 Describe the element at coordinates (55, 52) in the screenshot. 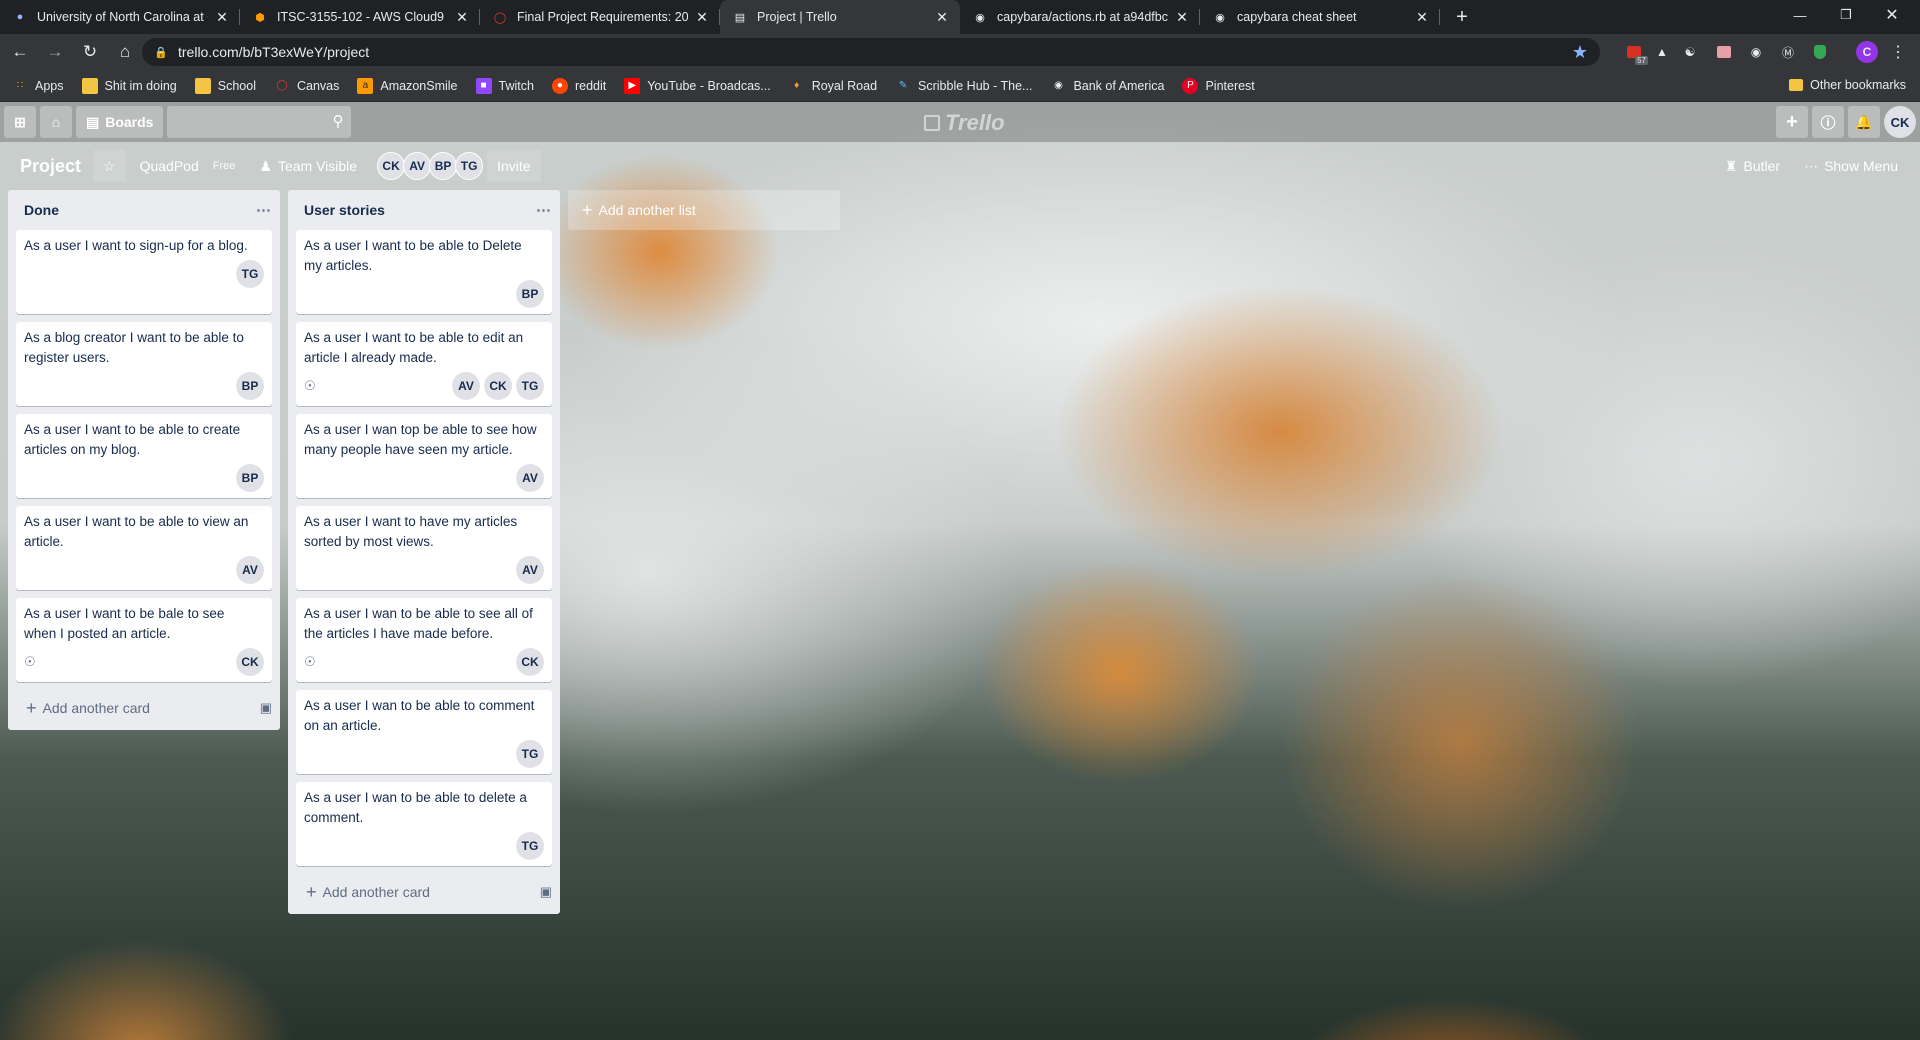

I see `forward-button: →` at that location.